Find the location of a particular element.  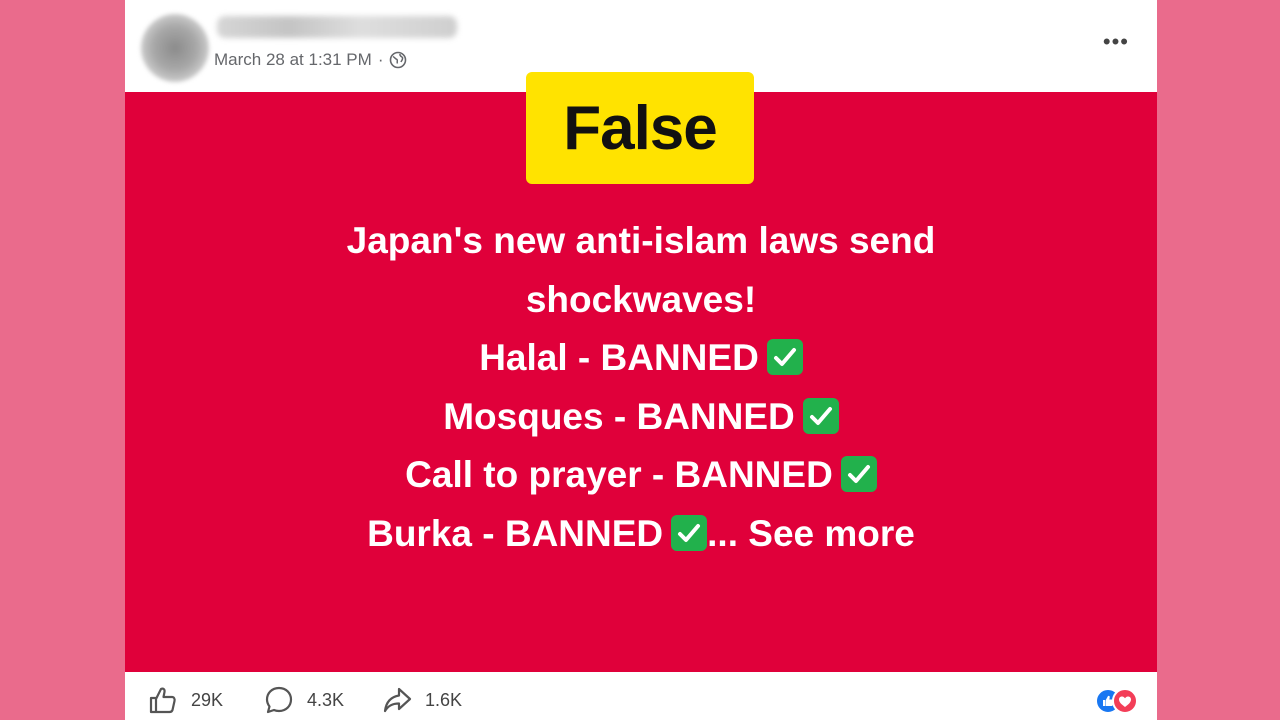

love-reaction-icon is located at coordinates (1125, 701).